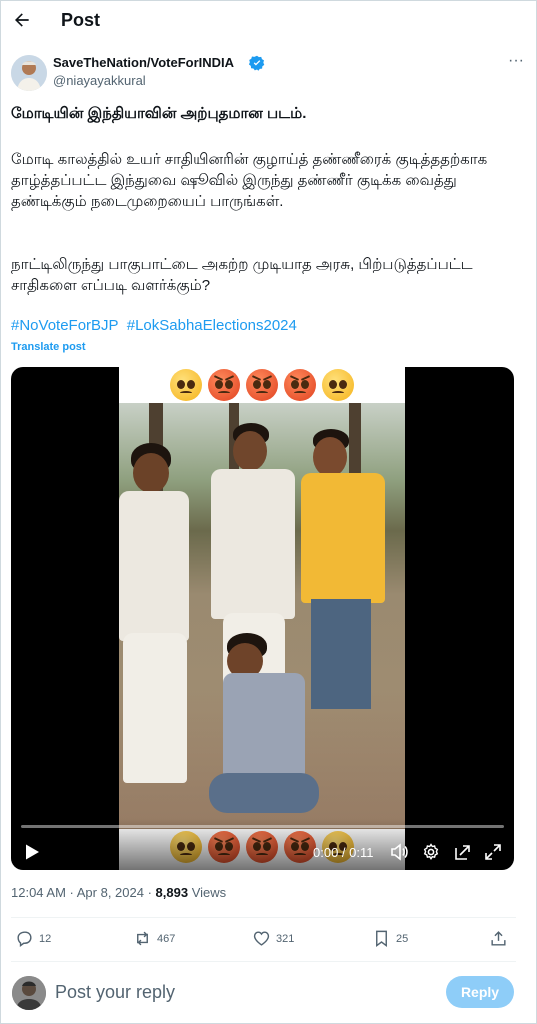  Describe the element at coordinates (32, 852) in the screenshot. I see `play-icon` at that location.